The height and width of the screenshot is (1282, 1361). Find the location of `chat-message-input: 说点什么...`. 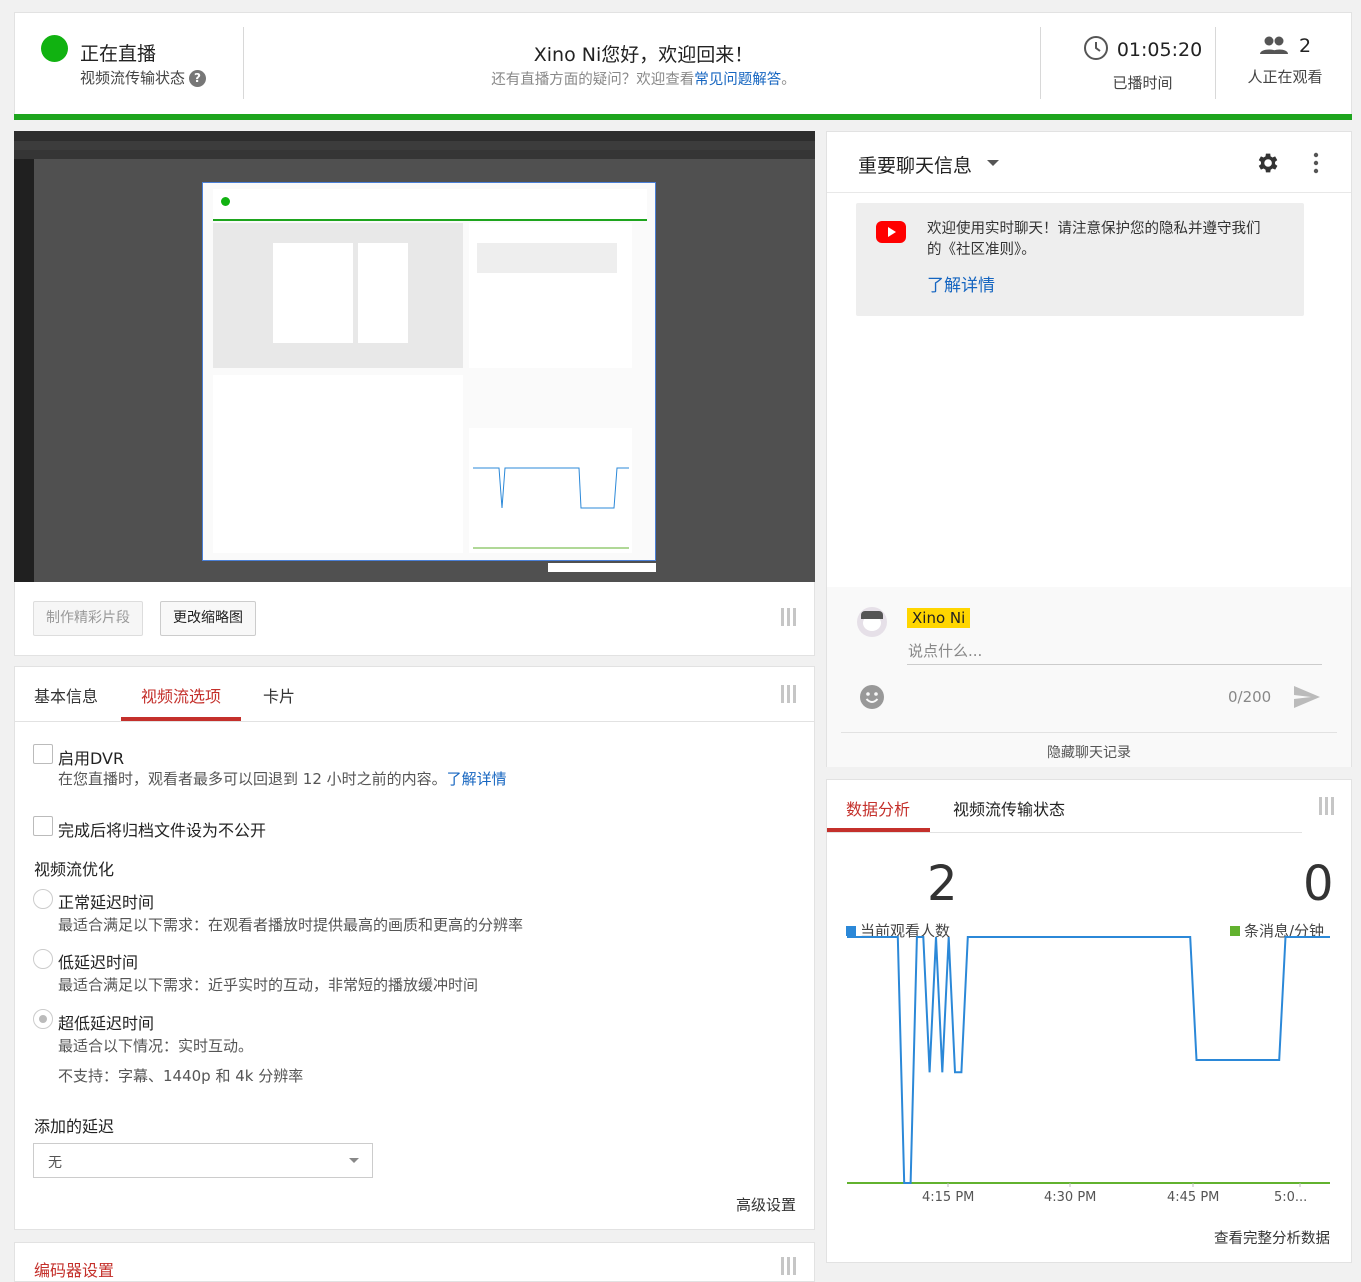

chat-message-input: 说点什么... is located at coordinates (945, 650).